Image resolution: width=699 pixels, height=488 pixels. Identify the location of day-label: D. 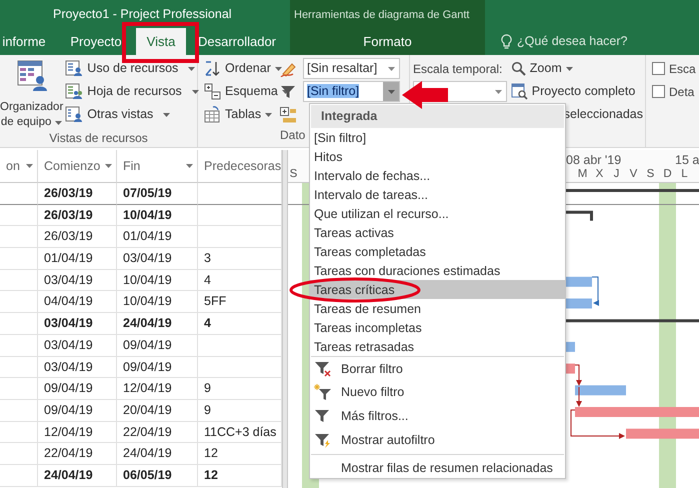
(667, 174).